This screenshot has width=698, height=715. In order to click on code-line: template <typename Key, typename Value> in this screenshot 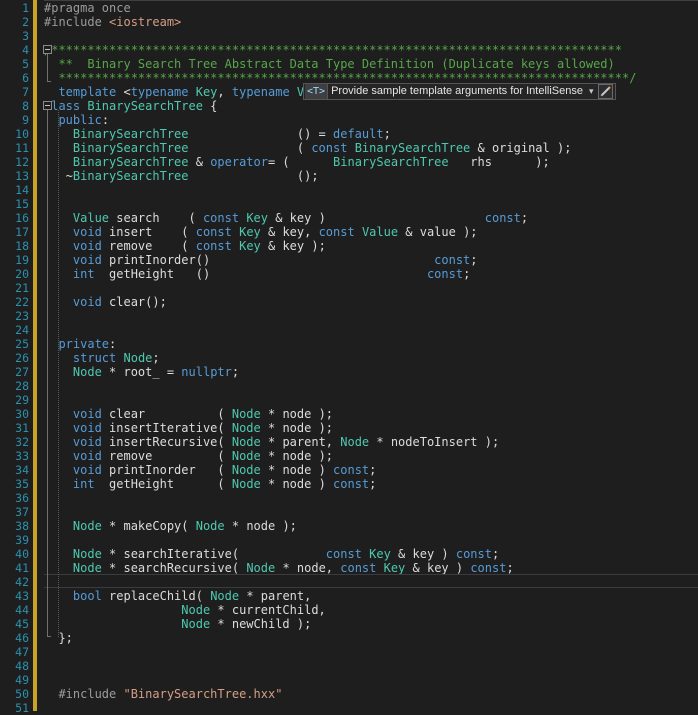, I will do `click(192, 92)`.